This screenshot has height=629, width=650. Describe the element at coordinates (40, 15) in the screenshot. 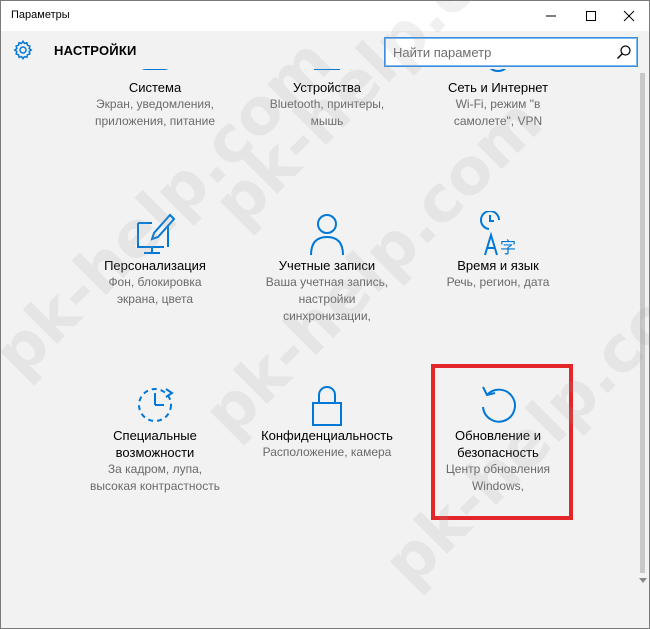

I see `window-title: Параметры` at that location.